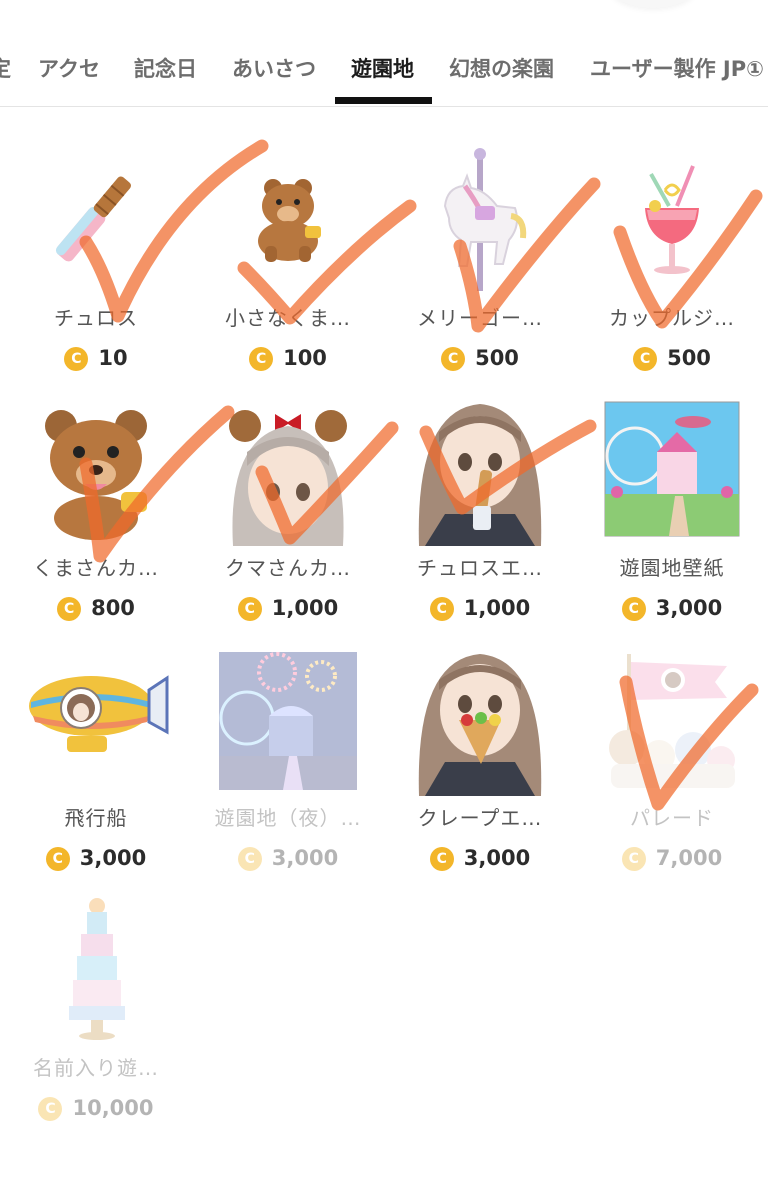 The height and width of the screenshot is (1200, 768). What do you see at coordinates (288, 721) in the screenshot?
I see `night-park-wallpaper-icon` at bounding box center [288, 721].